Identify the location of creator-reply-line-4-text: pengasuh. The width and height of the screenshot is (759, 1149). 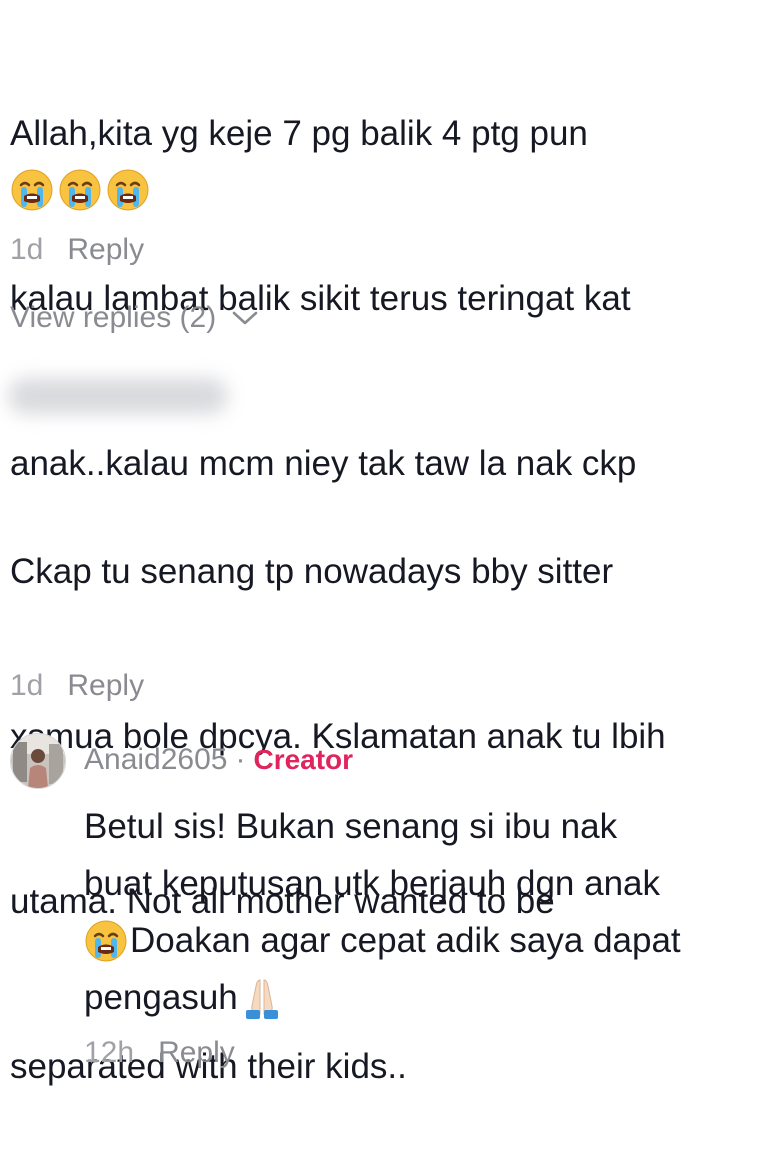
(161, 997).